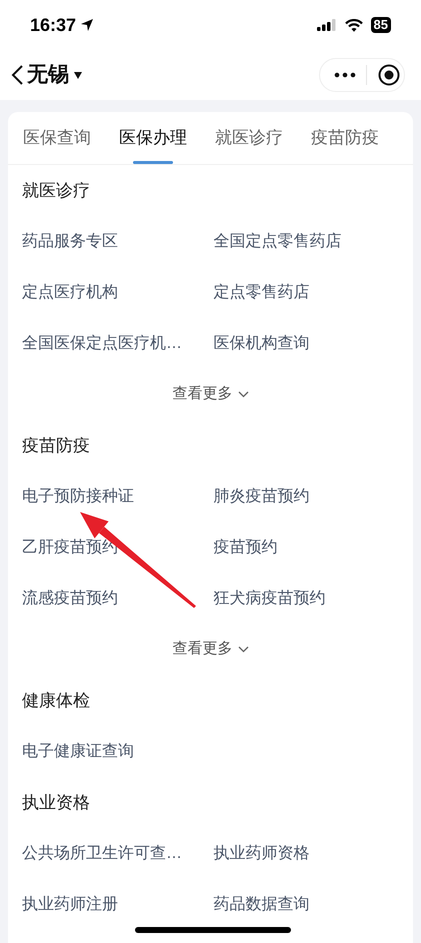 The image size is (421, 943). I want to click on service-link: 流感疫苗预约, so click(70, 598).